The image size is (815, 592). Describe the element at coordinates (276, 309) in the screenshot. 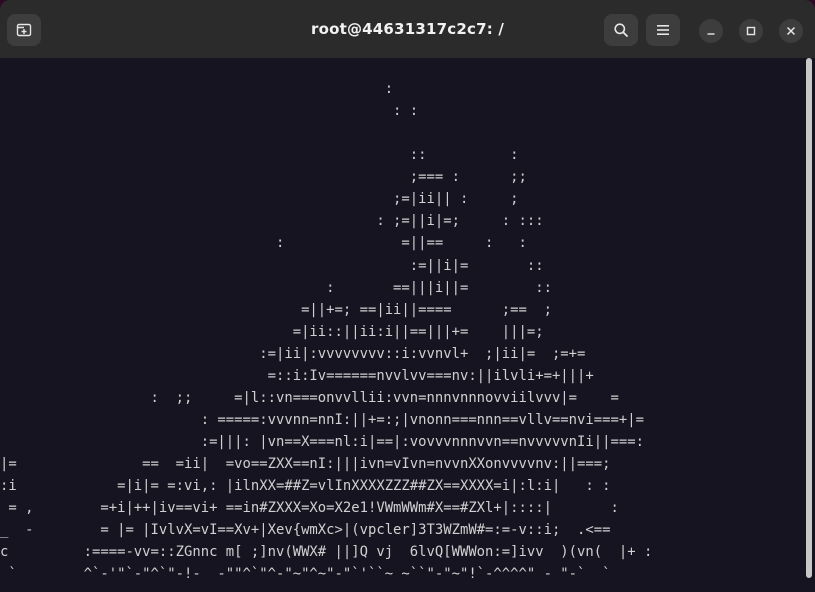

I see `terminal-line: =||+=; ==|ii||==== ;== ;` at that location.